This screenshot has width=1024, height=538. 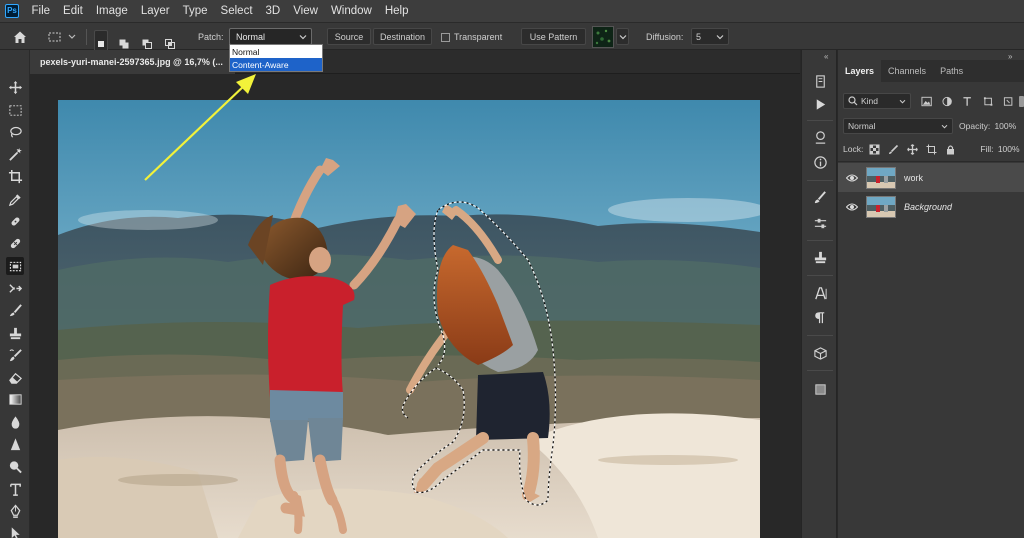 What do you see at coordinates (950, 149) in the screenshot?
I see `lock-all-icon` at bounding box center [950, 149].